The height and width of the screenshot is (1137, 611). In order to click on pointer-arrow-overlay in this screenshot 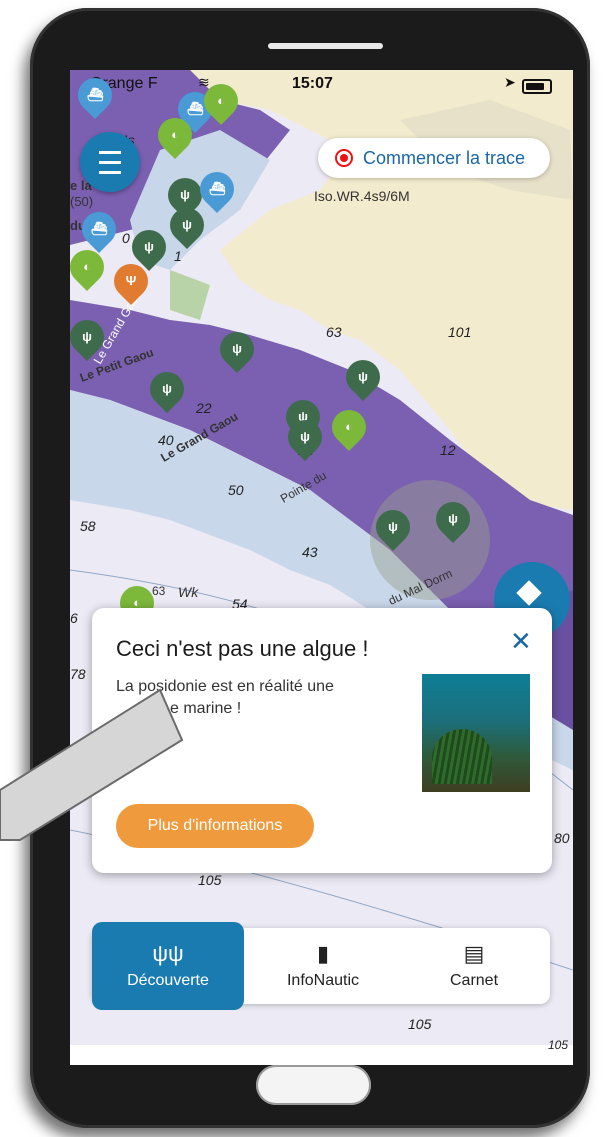, I will do `click(92, 764)`.